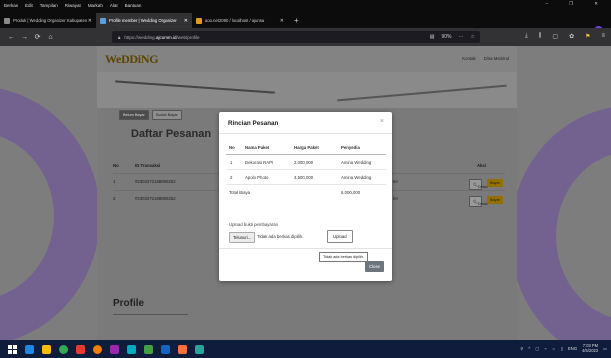 The height and width of the screenshot is (358, 611). I want to click on upload-button: Upload, so click(340, 236).